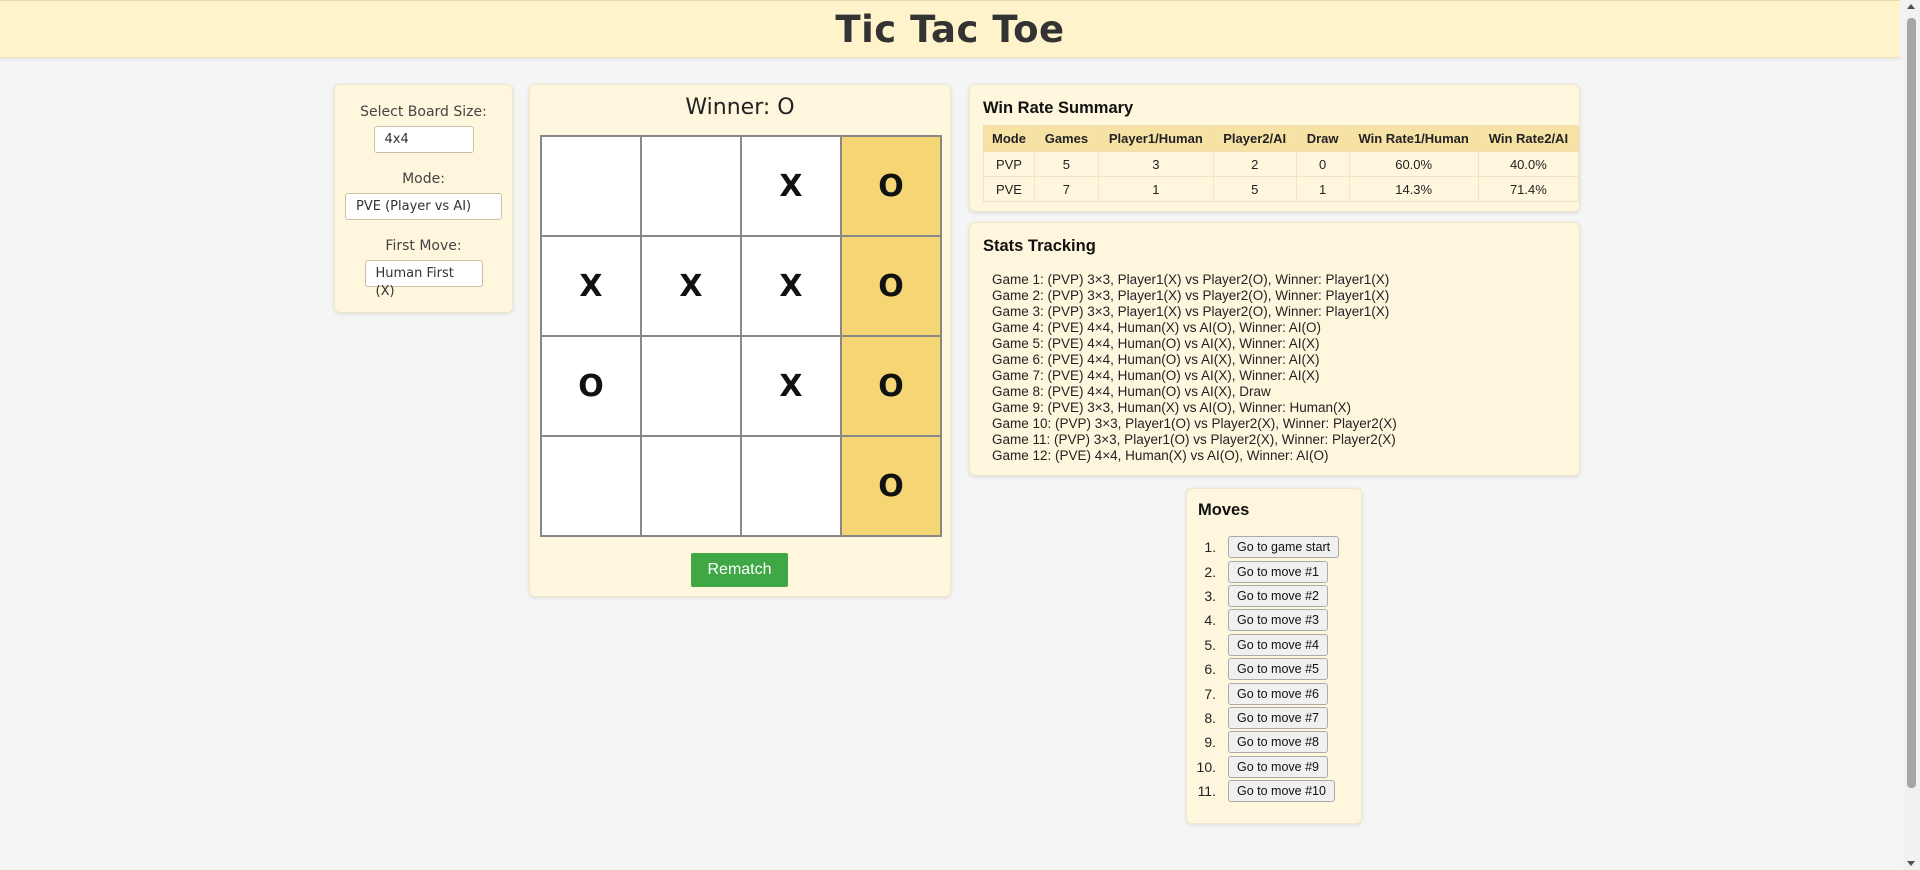  Describe the element at coordinates (1322, 164) in the screenshot. I see `table-cell: 0` at that location.